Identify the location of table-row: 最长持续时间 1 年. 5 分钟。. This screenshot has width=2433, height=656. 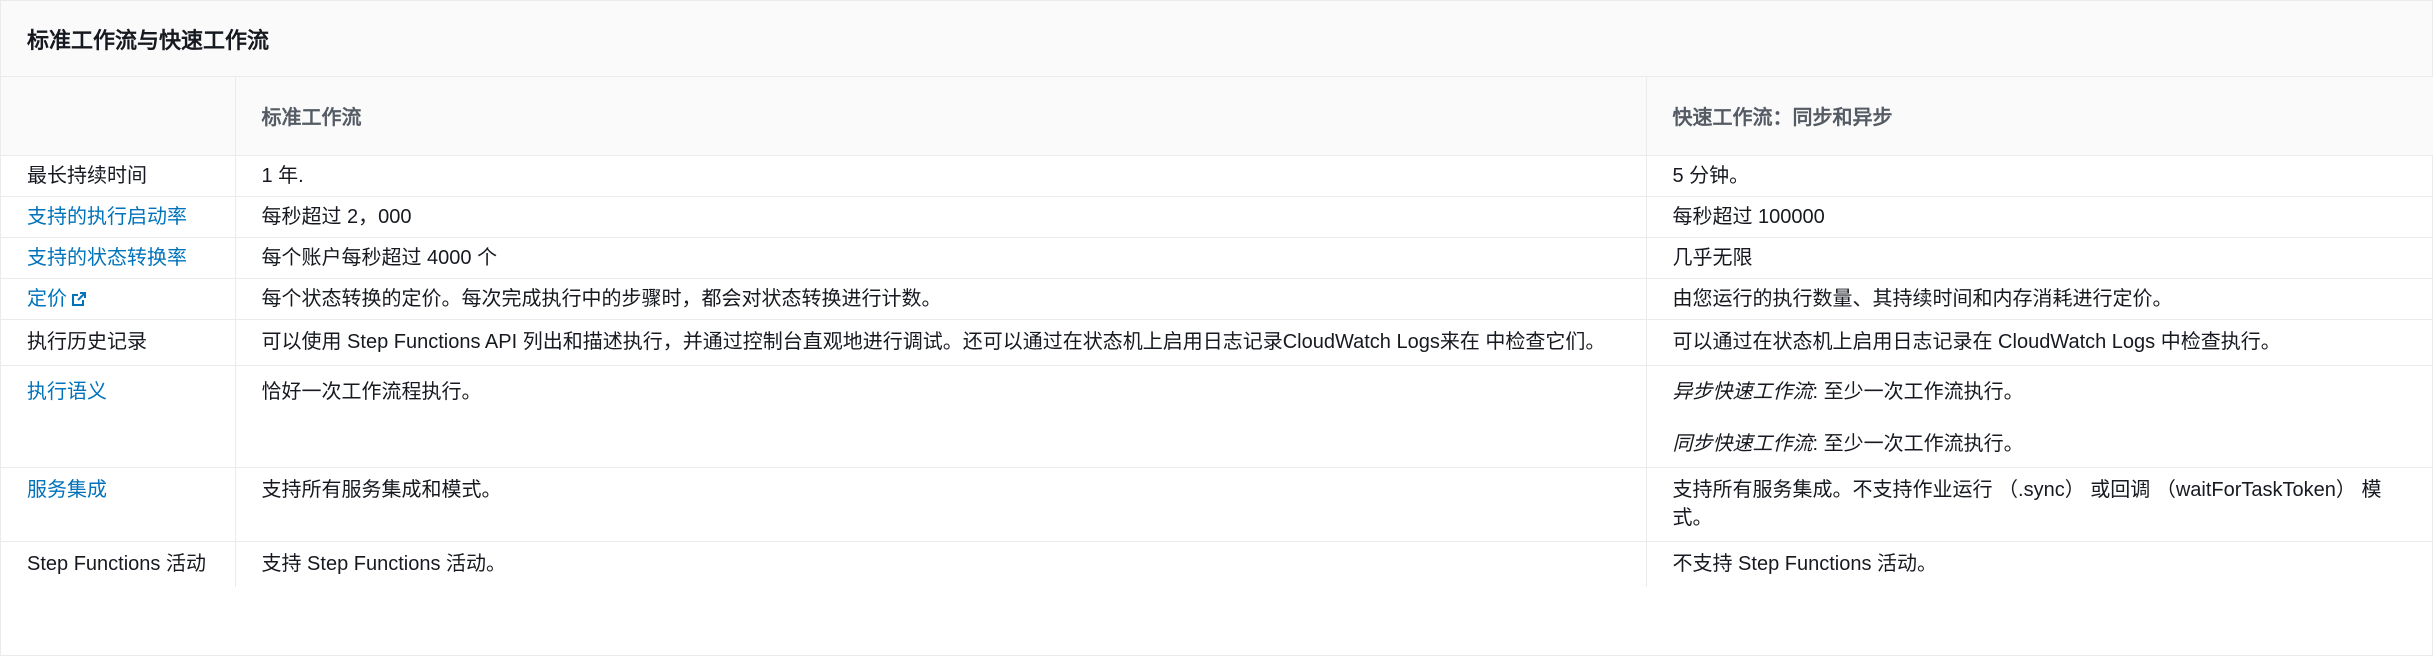
(1217, 176).